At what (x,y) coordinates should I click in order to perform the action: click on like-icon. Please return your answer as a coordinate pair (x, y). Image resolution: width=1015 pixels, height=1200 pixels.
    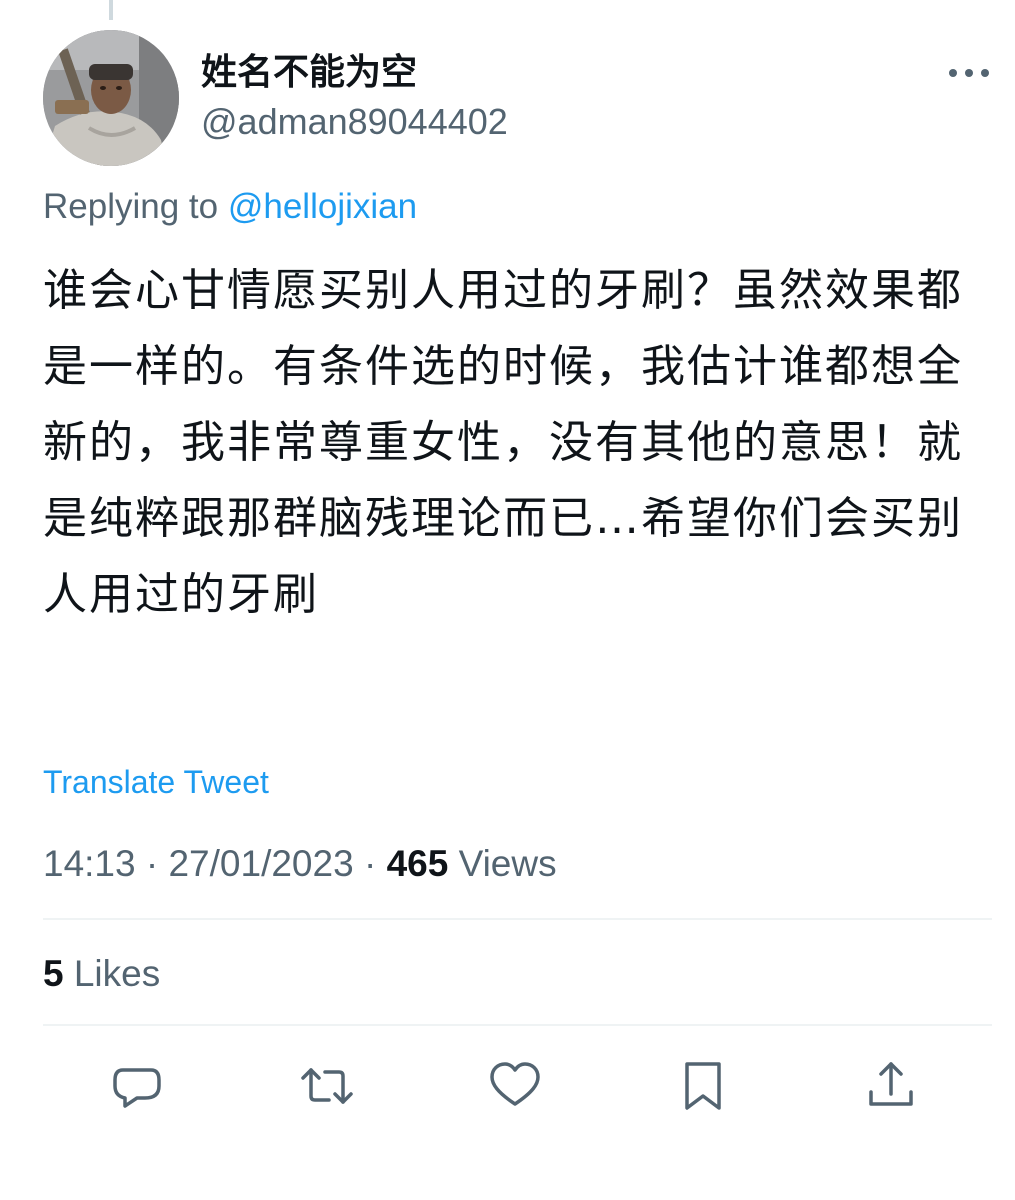
    Looking at the image, I should click on (515, 1084).